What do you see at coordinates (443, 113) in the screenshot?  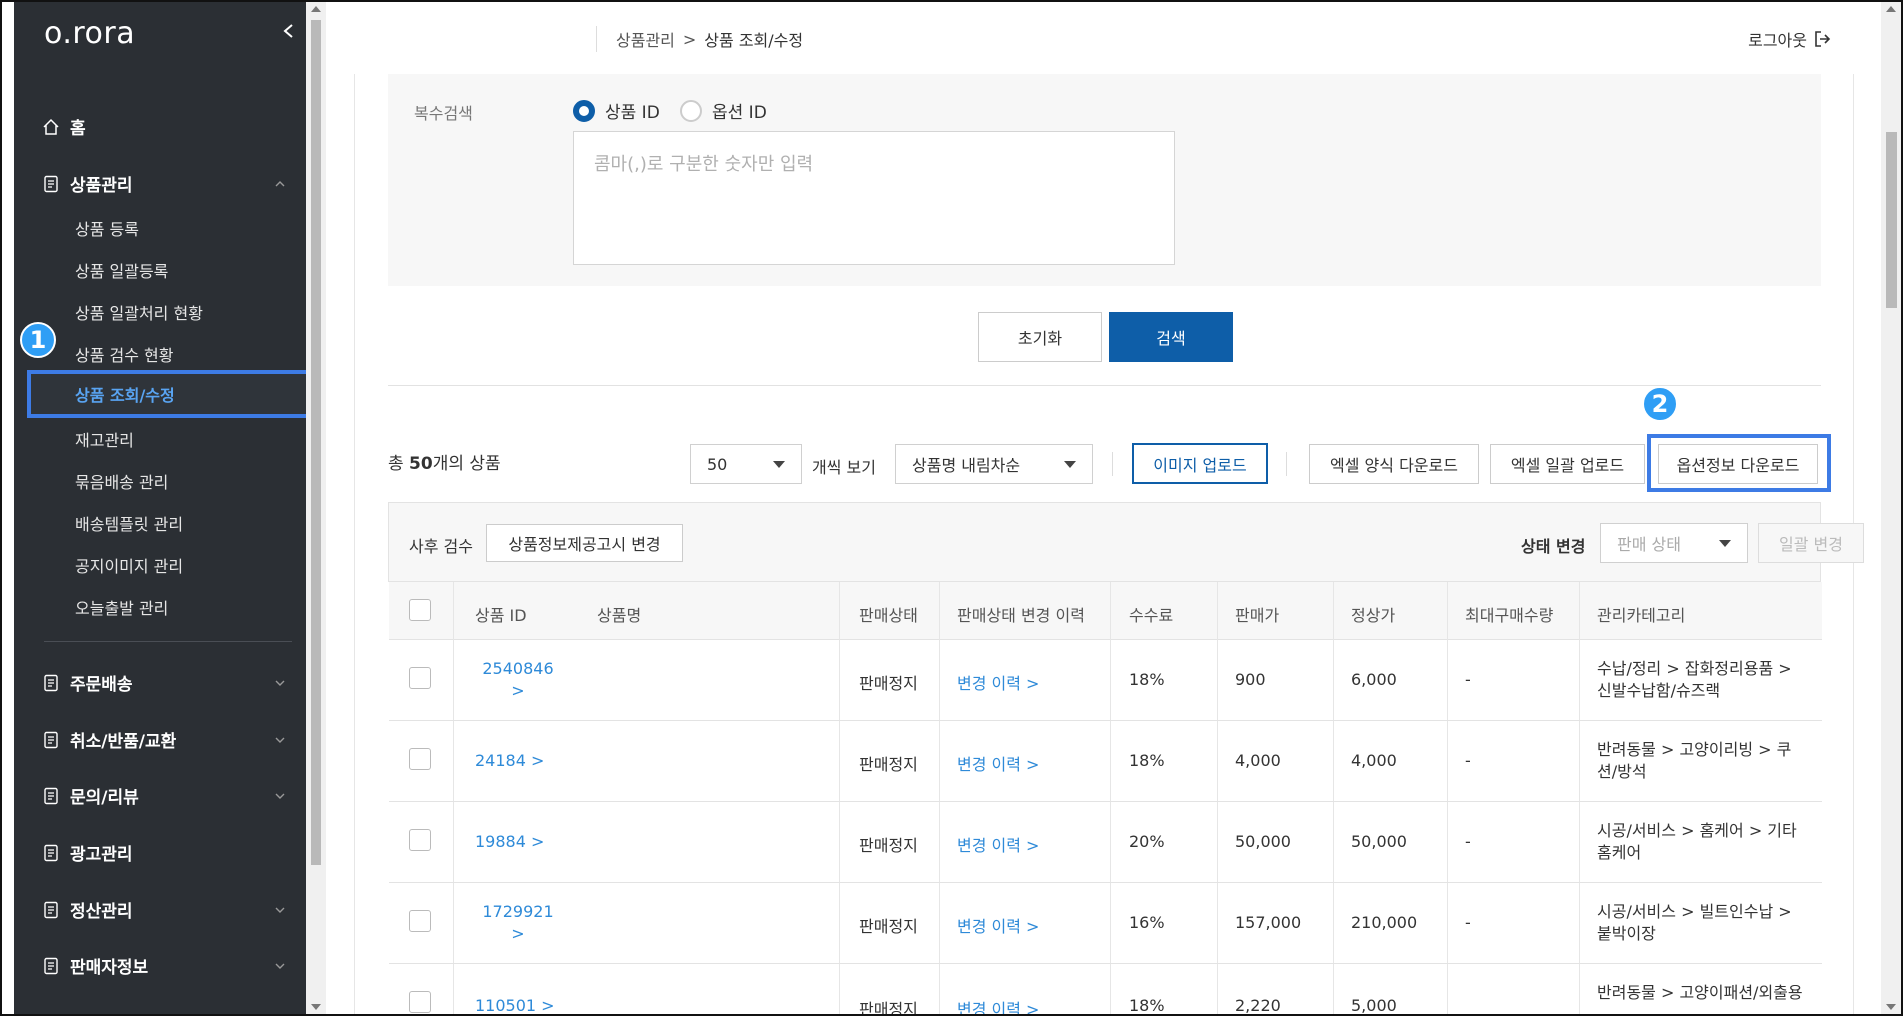 I see `multi-search-label: 복수검색` at bounding box center [443, 113].